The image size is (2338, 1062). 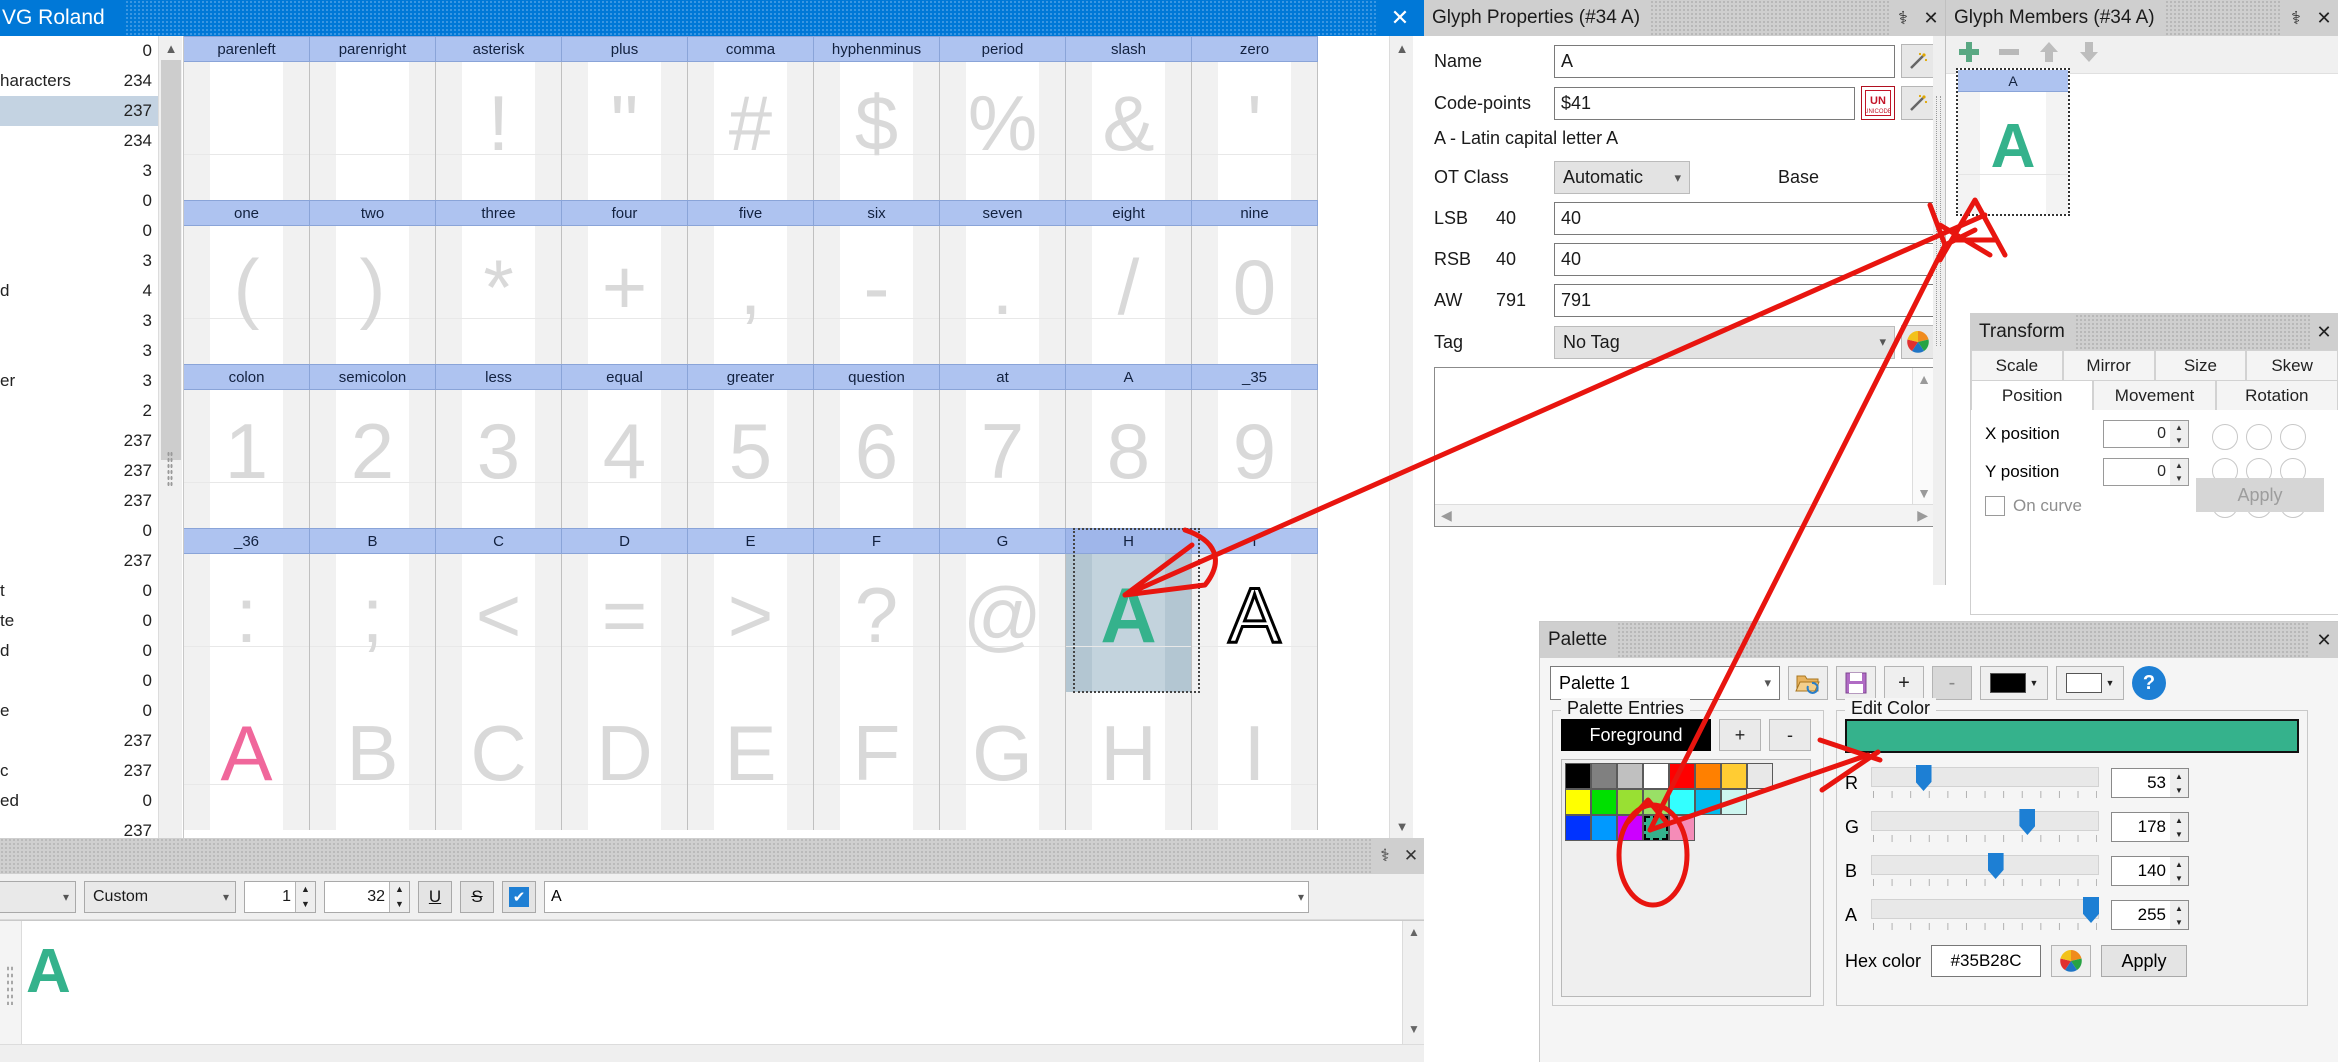 I want to click on character-grid-cell: @, so click(x=1003, y=623).